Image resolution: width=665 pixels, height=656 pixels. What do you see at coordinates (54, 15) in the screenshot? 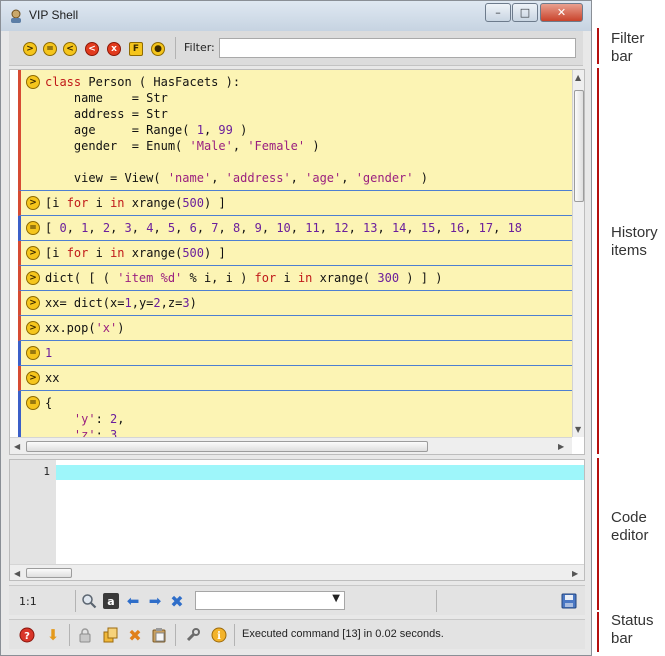
I see `window-title: VIP Shell` at bounding box center [54, 15].